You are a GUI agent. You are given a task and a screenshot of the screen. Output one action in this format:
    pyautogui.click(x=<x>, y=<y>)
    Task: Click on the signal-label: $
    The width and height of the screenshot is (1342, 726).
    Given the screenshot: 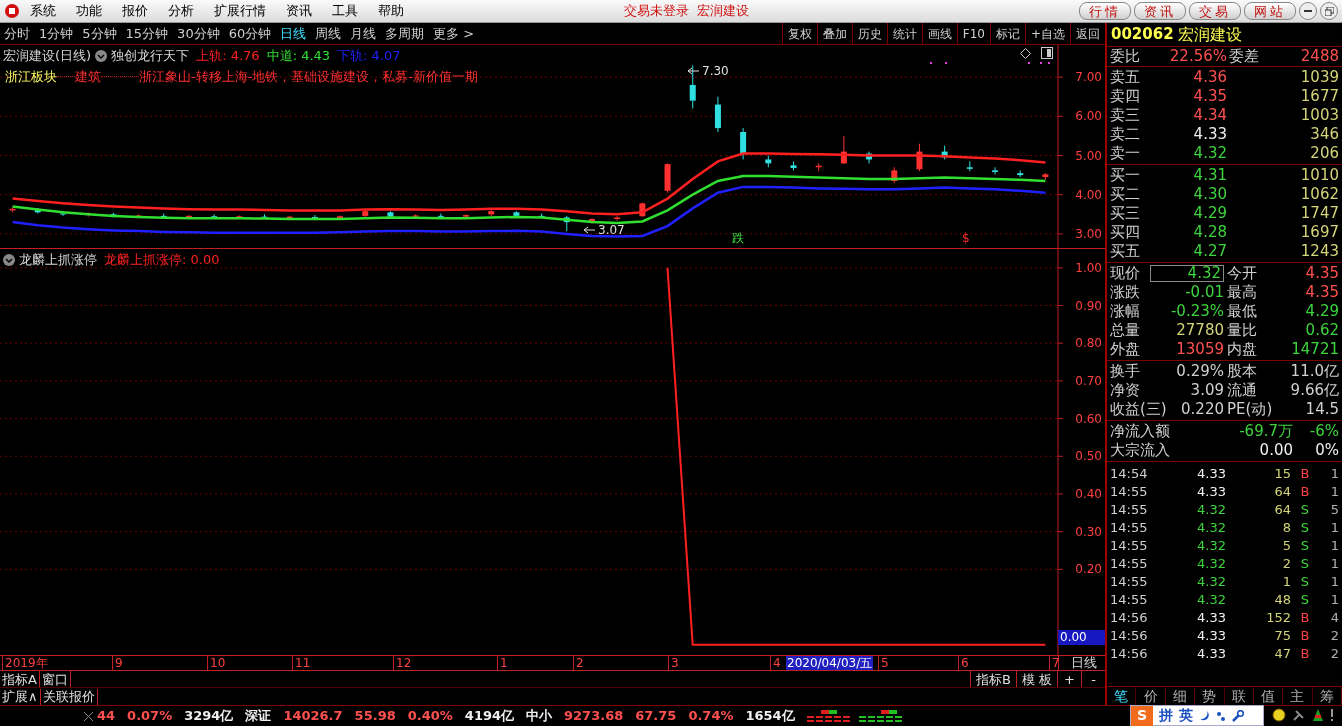 What is the action you would take?
    pyautogui.click(x=966, y=238)
    